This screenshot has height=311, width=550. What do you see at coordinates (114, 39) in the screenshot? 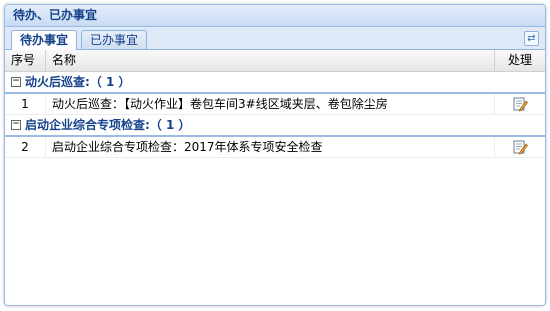
I see `tab-done: 已办事宜` at bounding box center [114, 39].